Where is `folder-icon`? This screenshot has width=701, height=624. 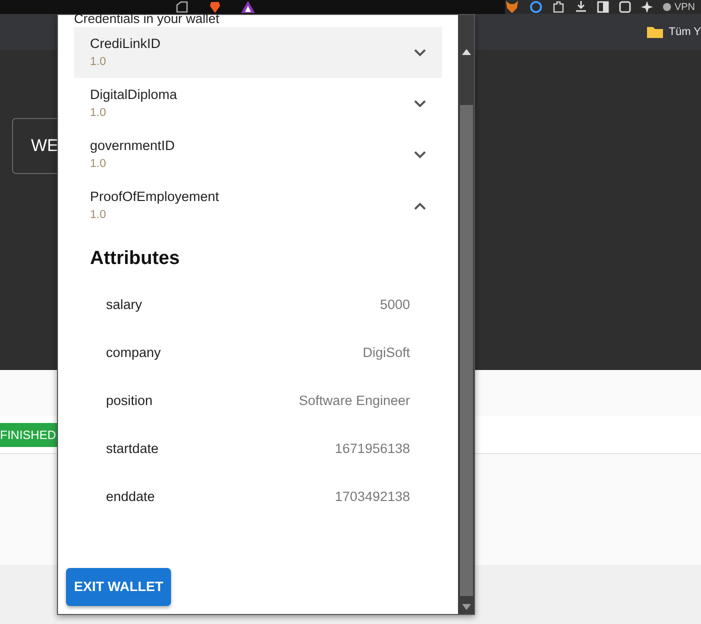 folder-icon is located at coordinates (654, 32).